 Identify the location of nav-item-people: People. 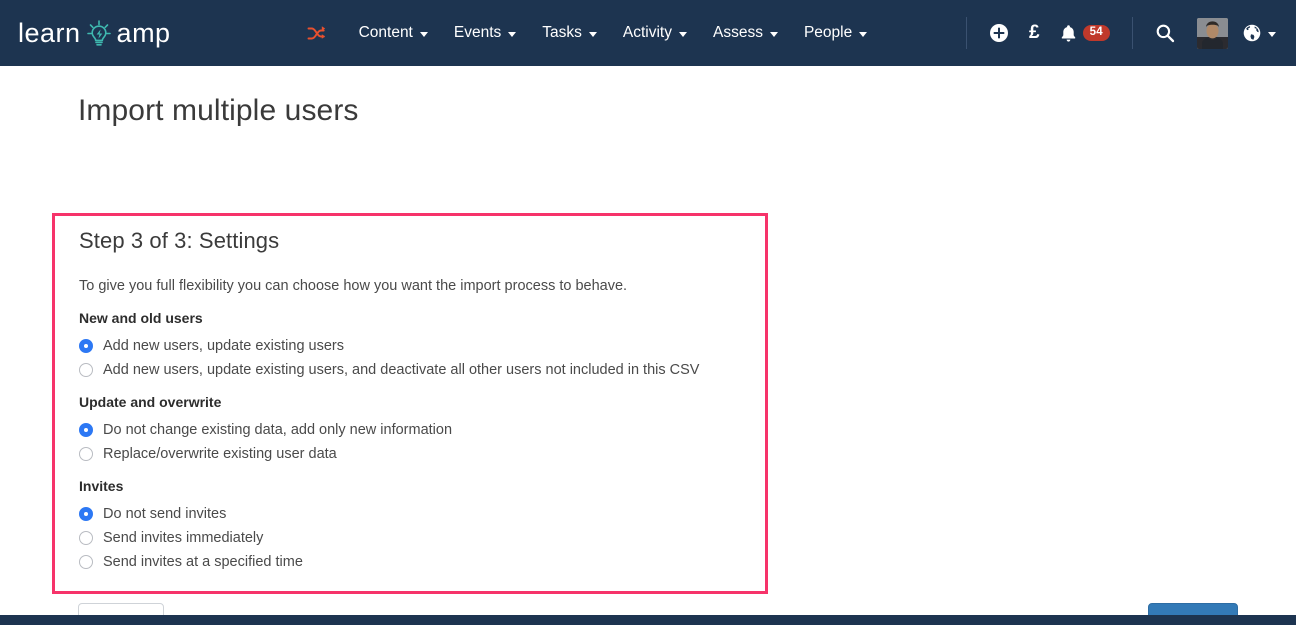
(835, 33).